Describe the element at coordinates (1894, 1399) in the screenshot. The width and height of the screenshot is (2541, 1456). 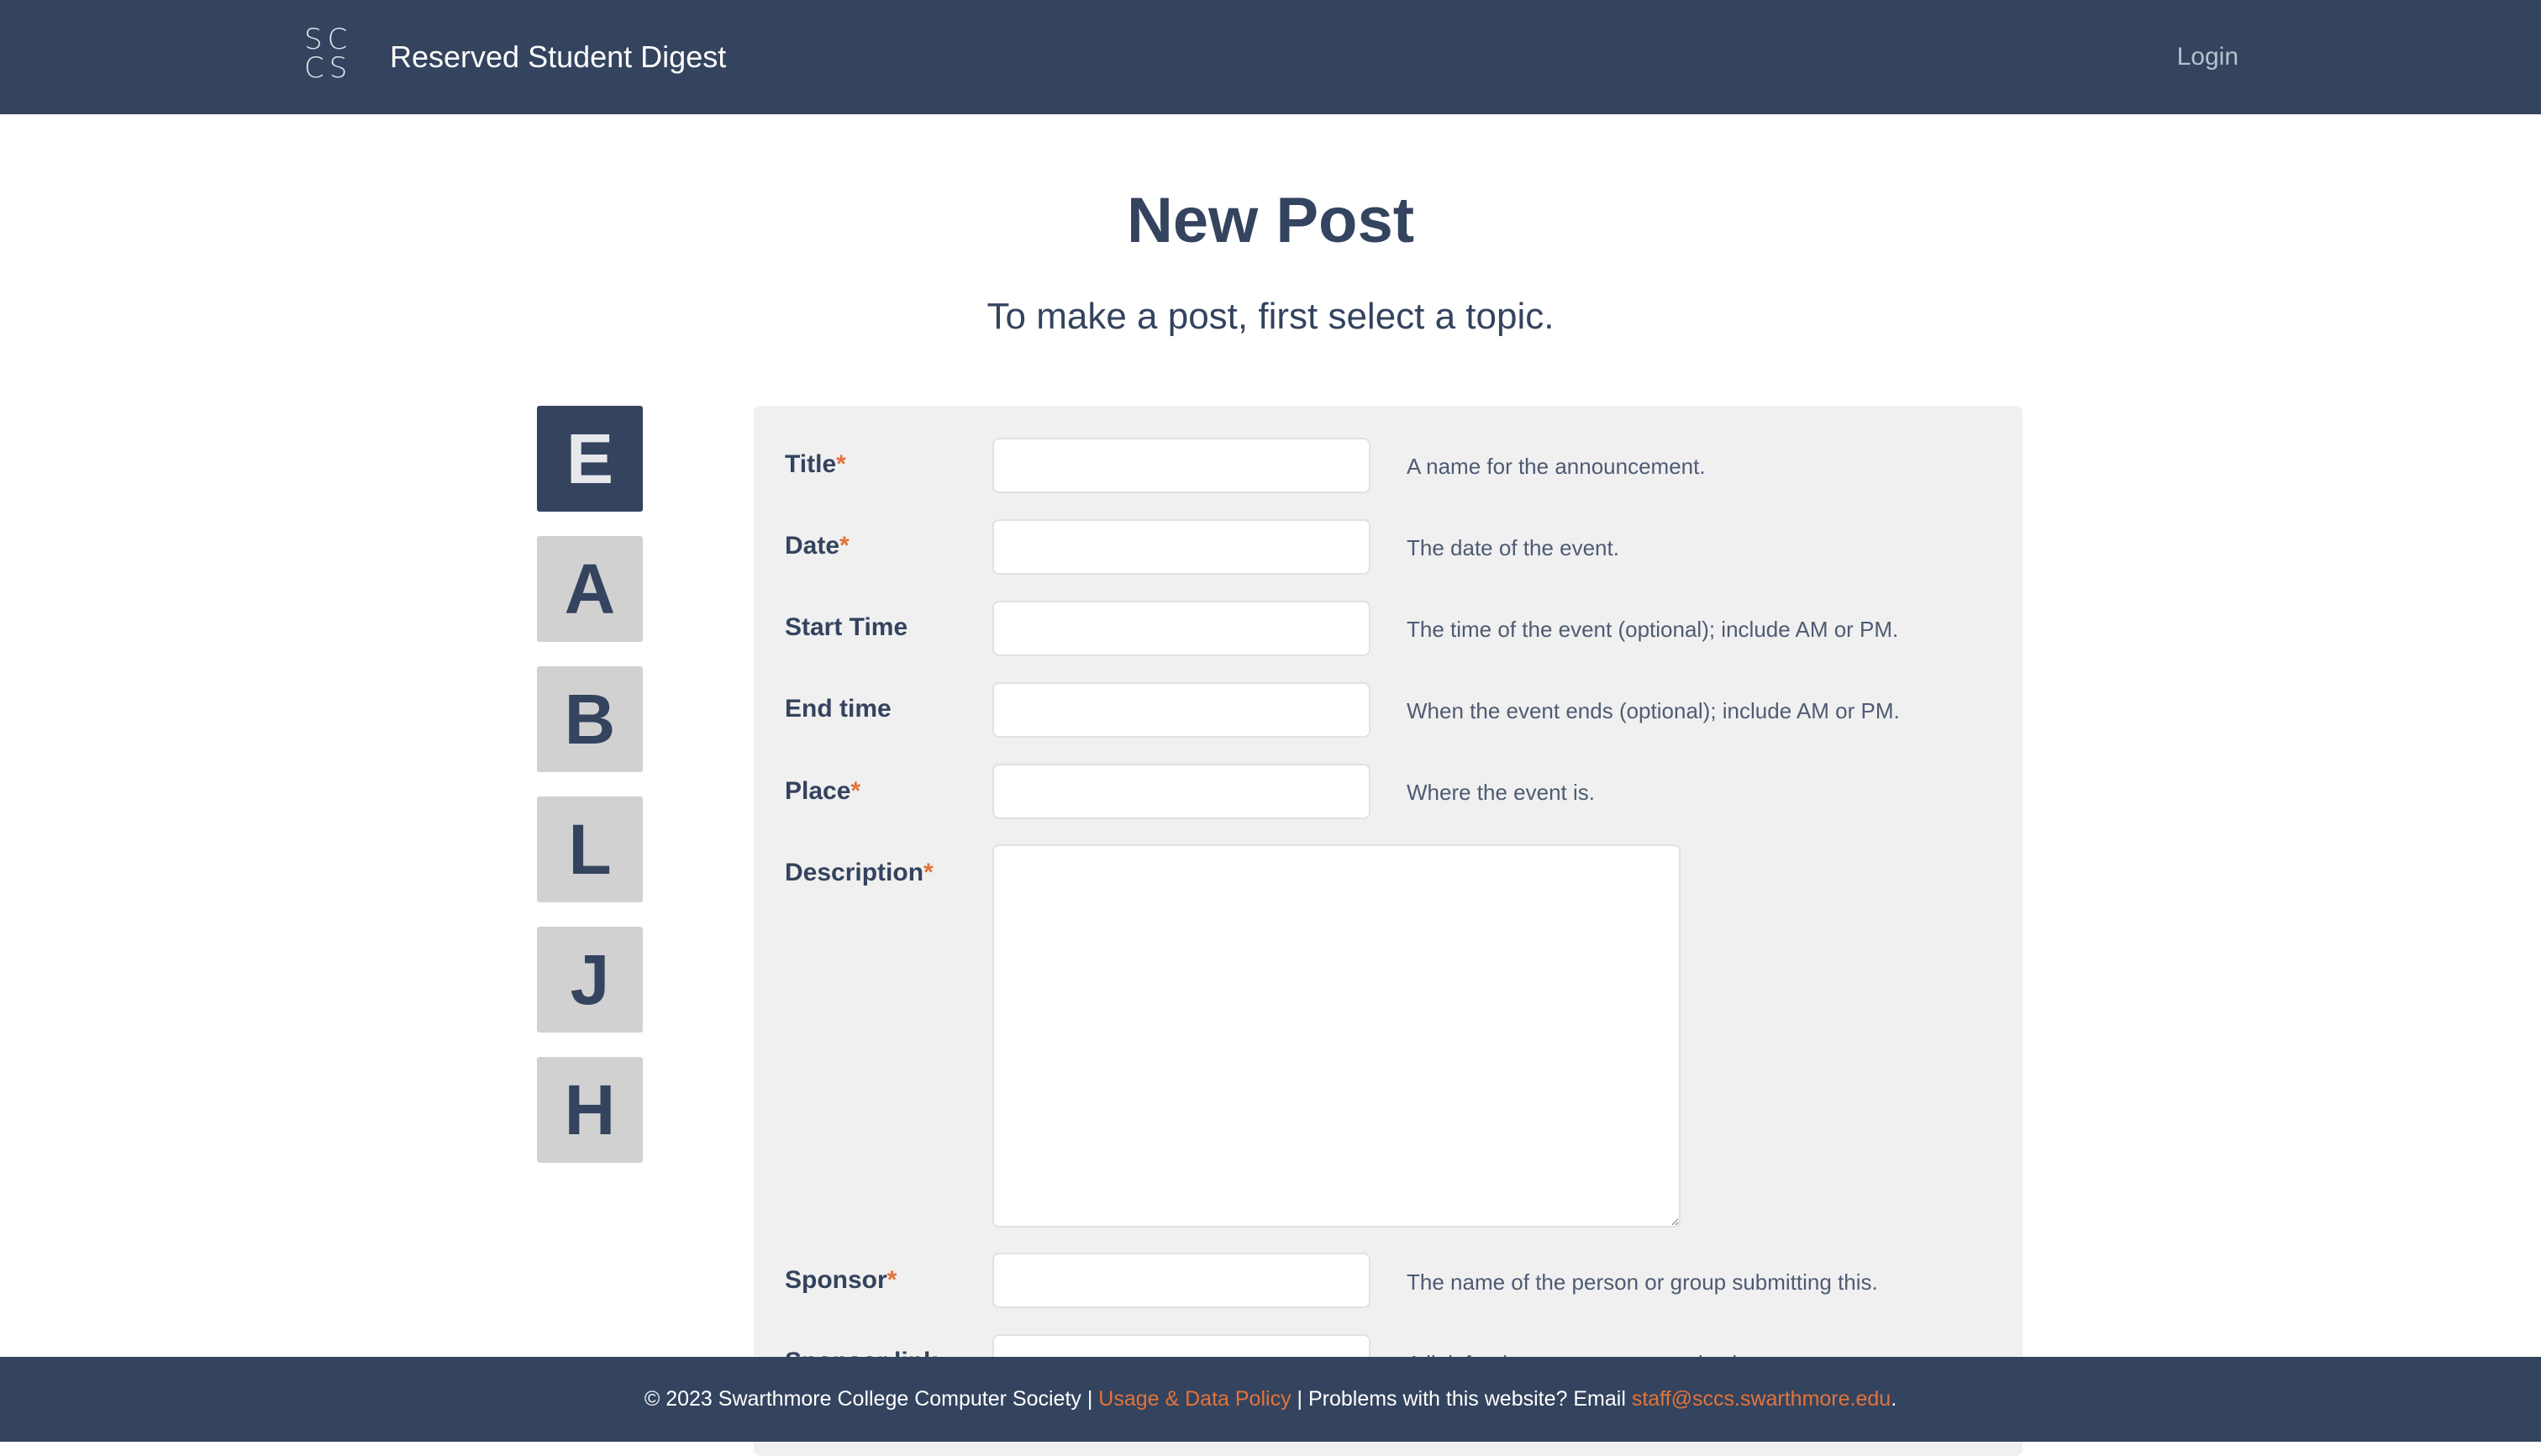
I see `footer-end: .` at that location.